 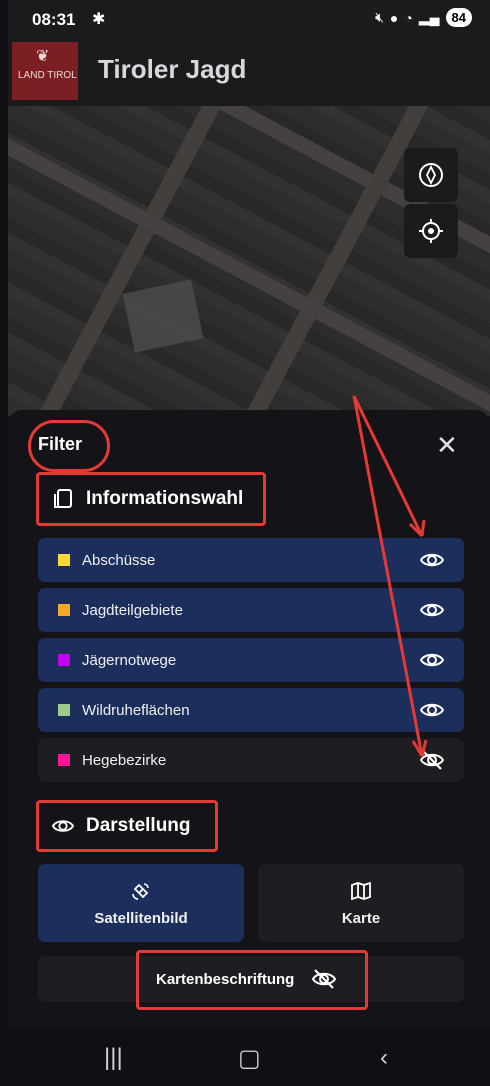 What do you see at coordinates (252, 980) in the screenshot?
I see `annotation-box` at bounding box center [252, 980].